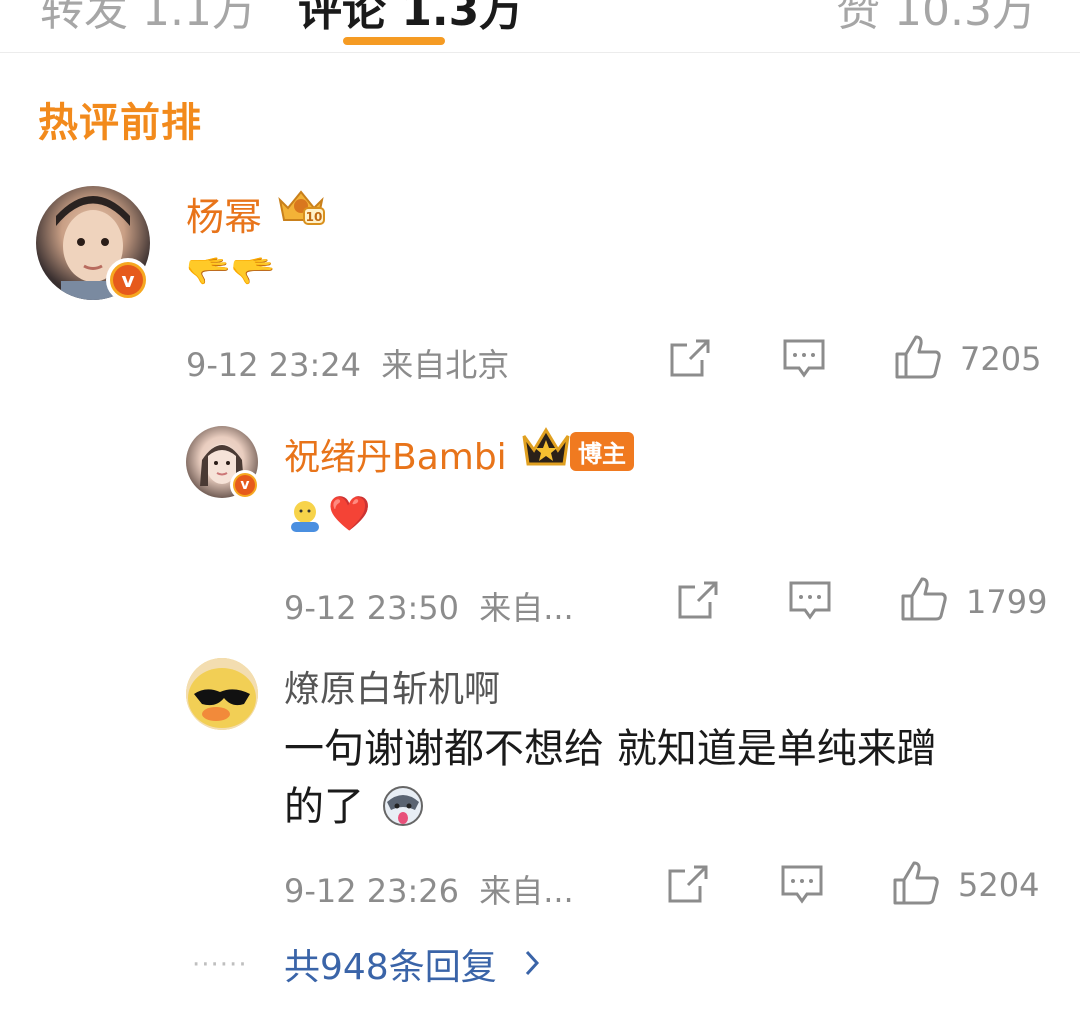 The height and width of the screenshot is (1010, 1080). Describe the element at coordinates (394, 41) in the screenshot. I see `active-tab-indicator` at that location.